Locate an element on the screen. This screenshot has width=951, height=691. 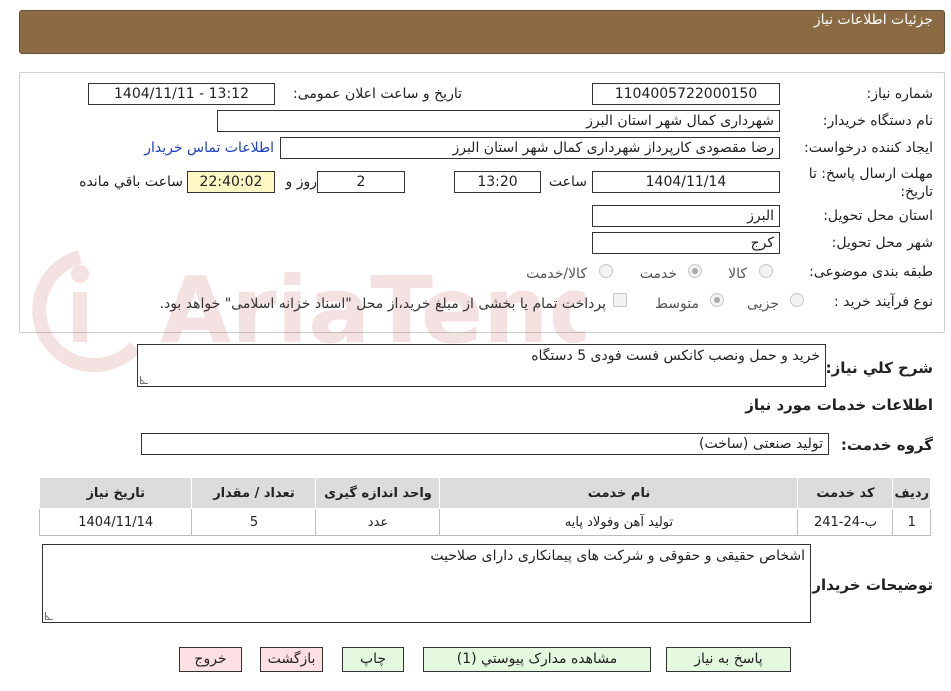
days-label: روز و is located at coordinates (301, 182).